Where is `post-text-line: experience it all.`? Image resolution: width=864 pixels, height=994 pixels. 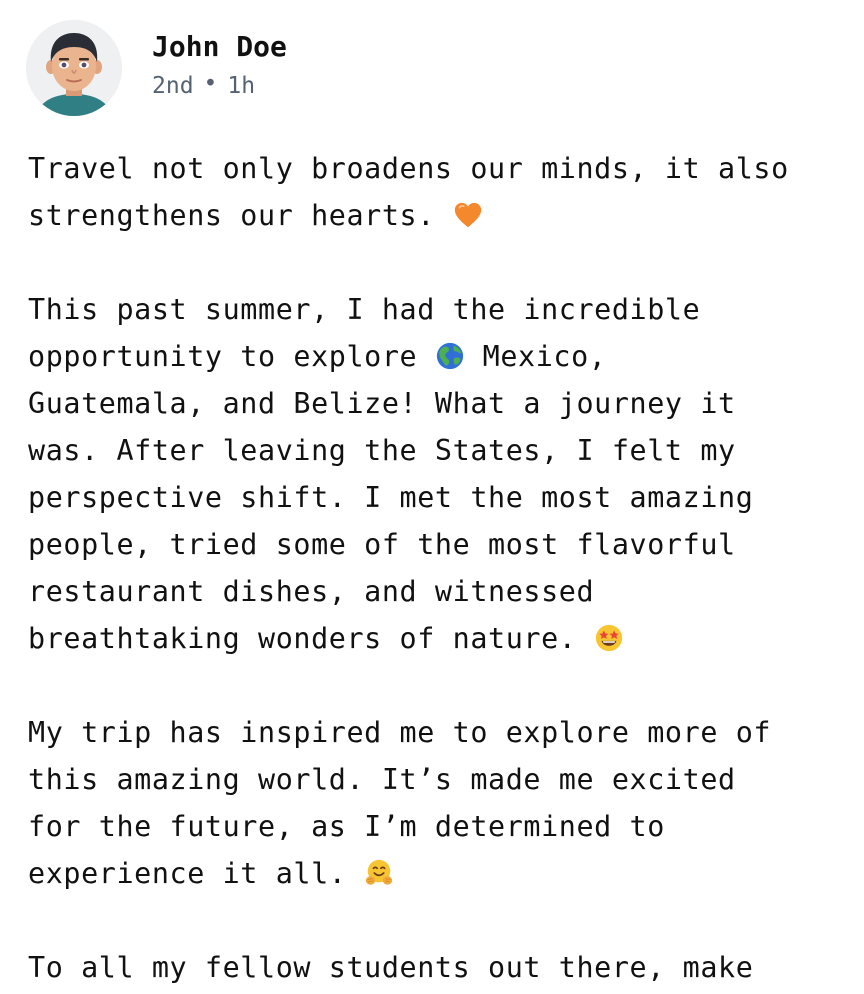 post-text-line: experience it all. is located at coordinates (443, 873).